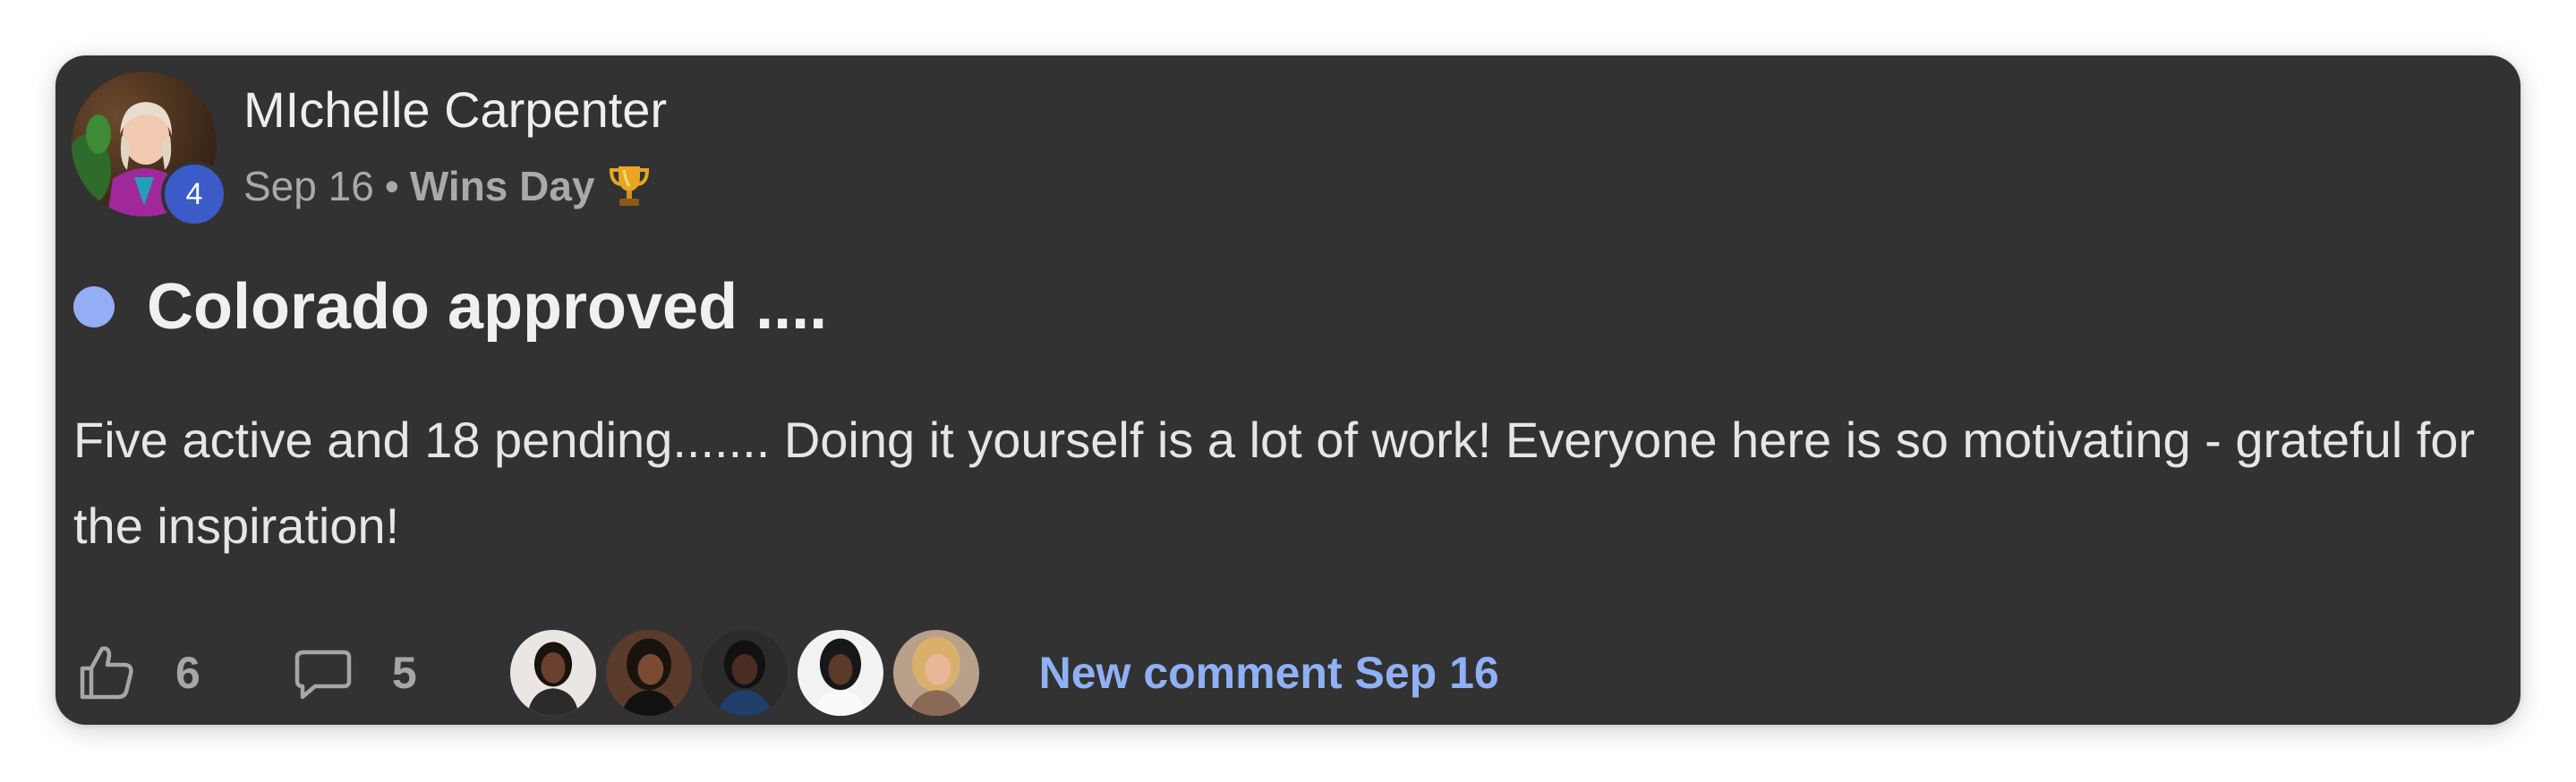 The height and width of the screenshot is (782, 2576). What do you see at coordinates (502, 186) in the screenshot?
I see `post-category: Wins Day` at bounding box center [502, 186].